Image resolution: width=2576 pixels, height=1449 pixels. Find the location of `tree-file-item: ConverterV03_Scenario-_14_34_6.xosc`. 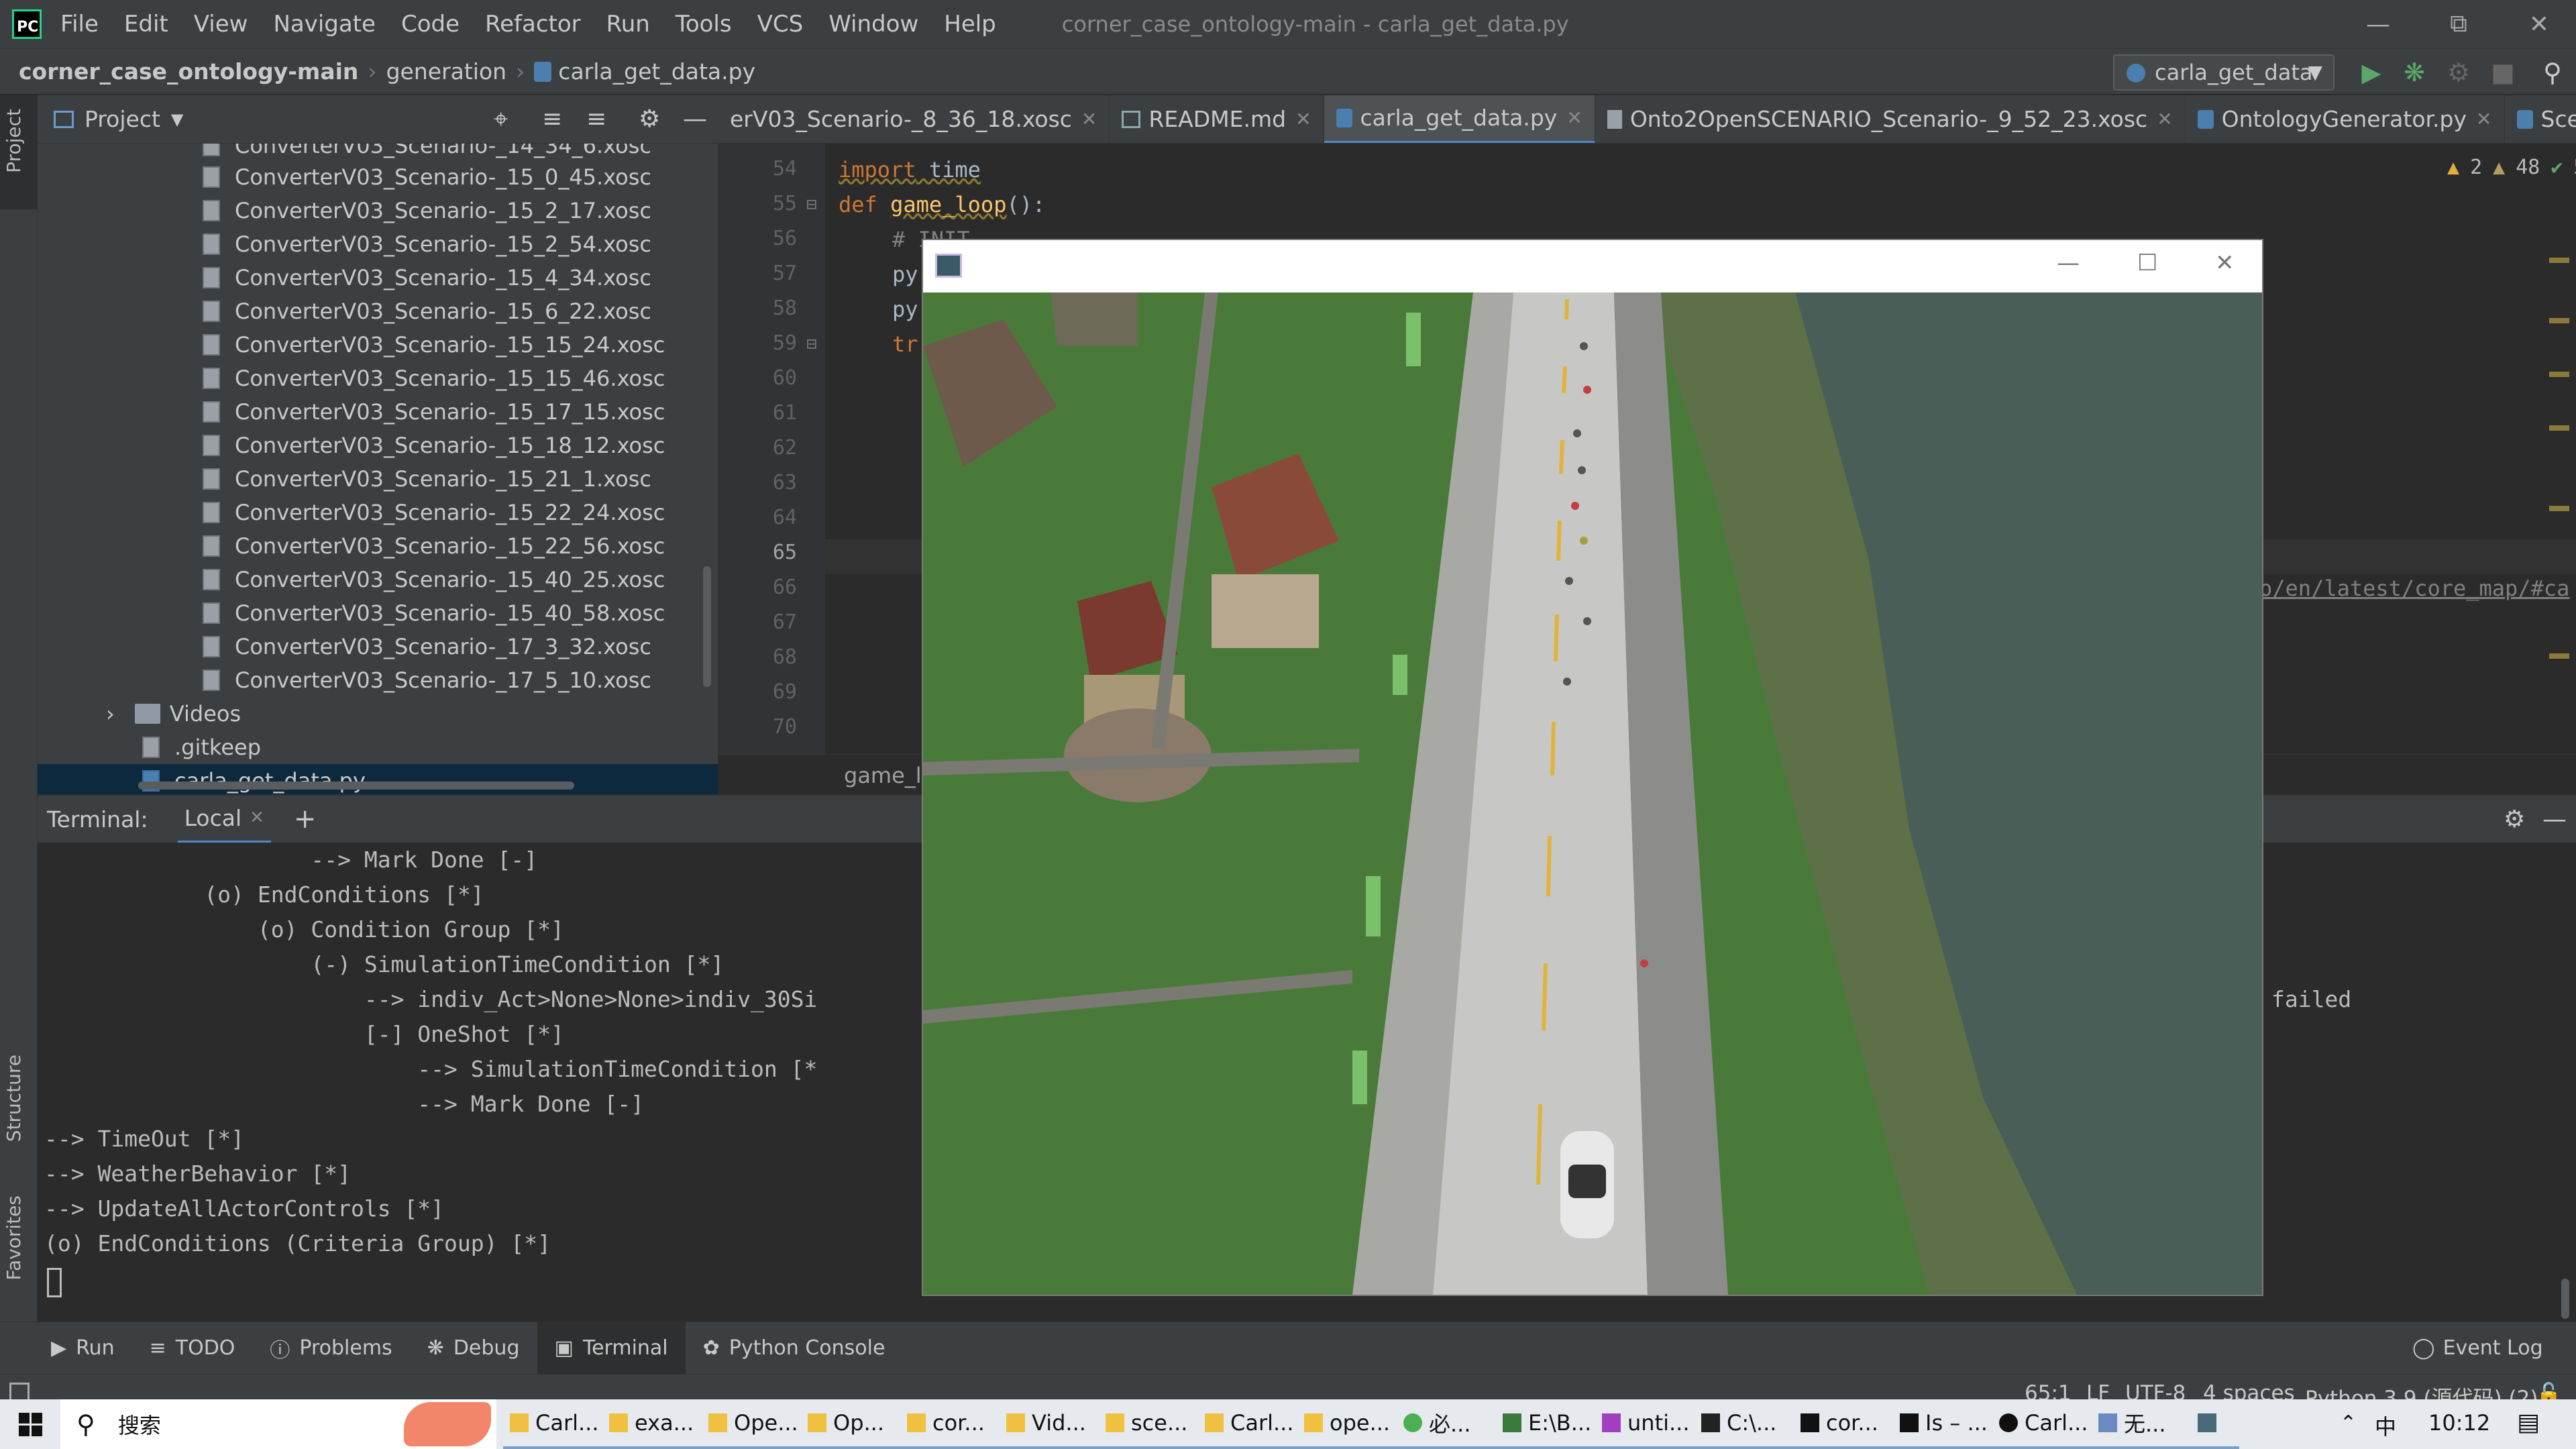

tree-file-item: ConverterV03_Scenario-_14_34_6.xosc is located at coordinates (427, 153).